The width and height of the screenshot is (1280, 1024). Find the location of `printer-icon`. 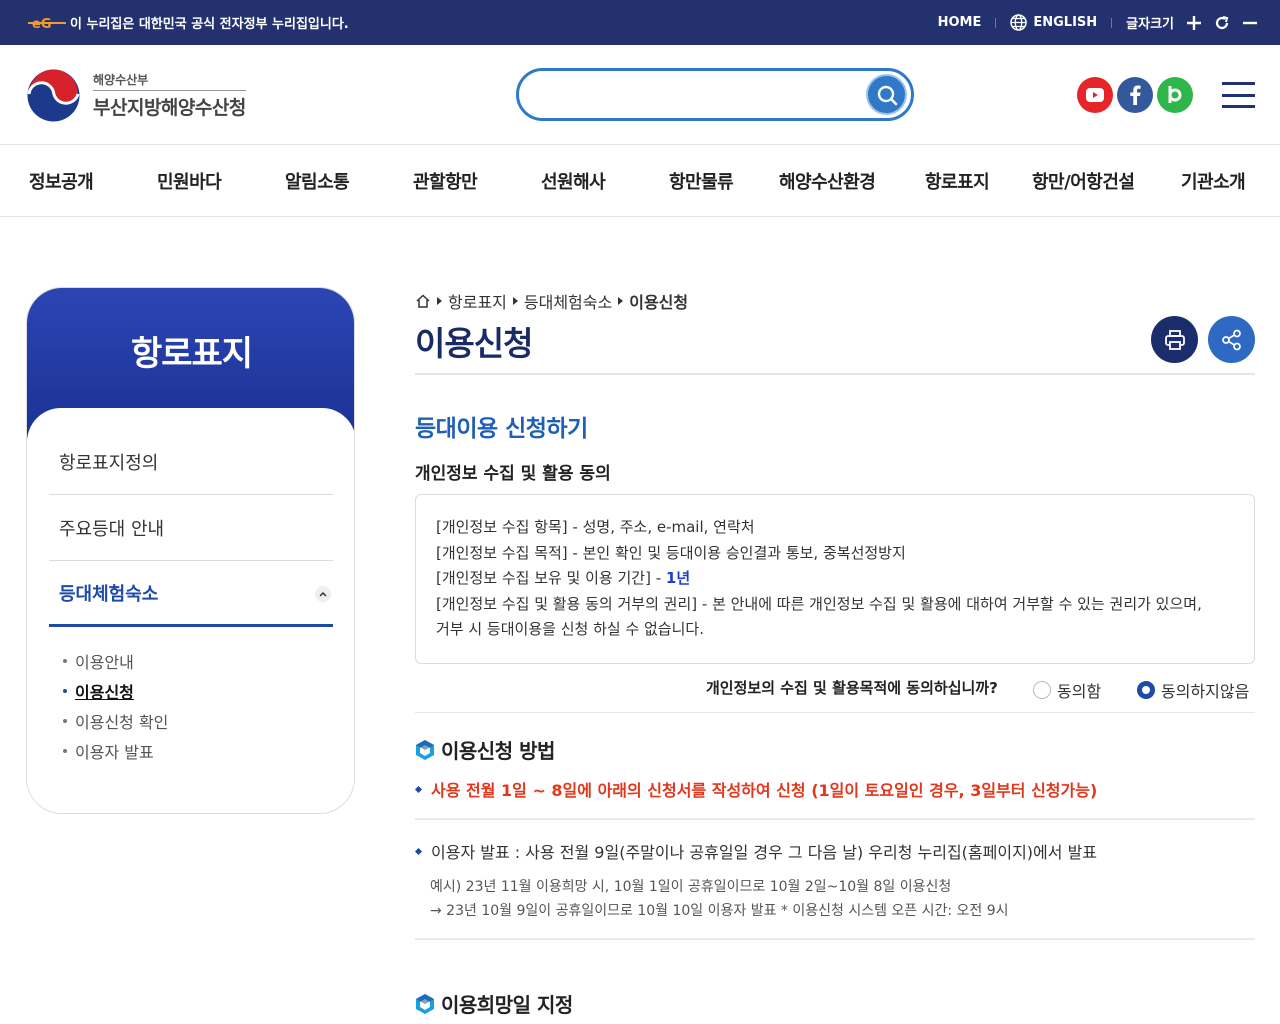

printer-icon is located at coordinates (1174, 339).